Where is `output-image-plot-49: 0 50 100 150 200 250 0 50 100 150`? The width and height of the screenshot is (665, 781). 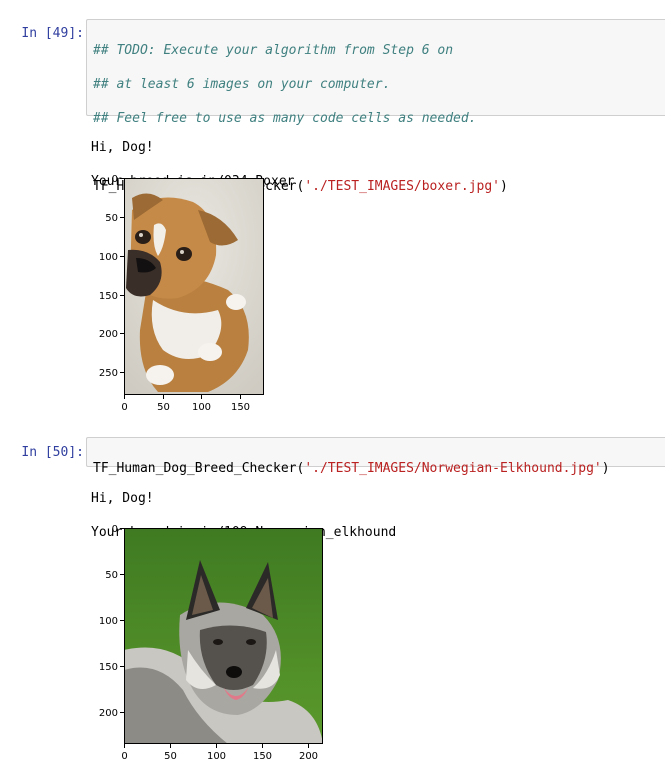
output-image-plot-49: 0 50 100 150 200 250 0 50 100 150 is located at coordinates (181, 293).